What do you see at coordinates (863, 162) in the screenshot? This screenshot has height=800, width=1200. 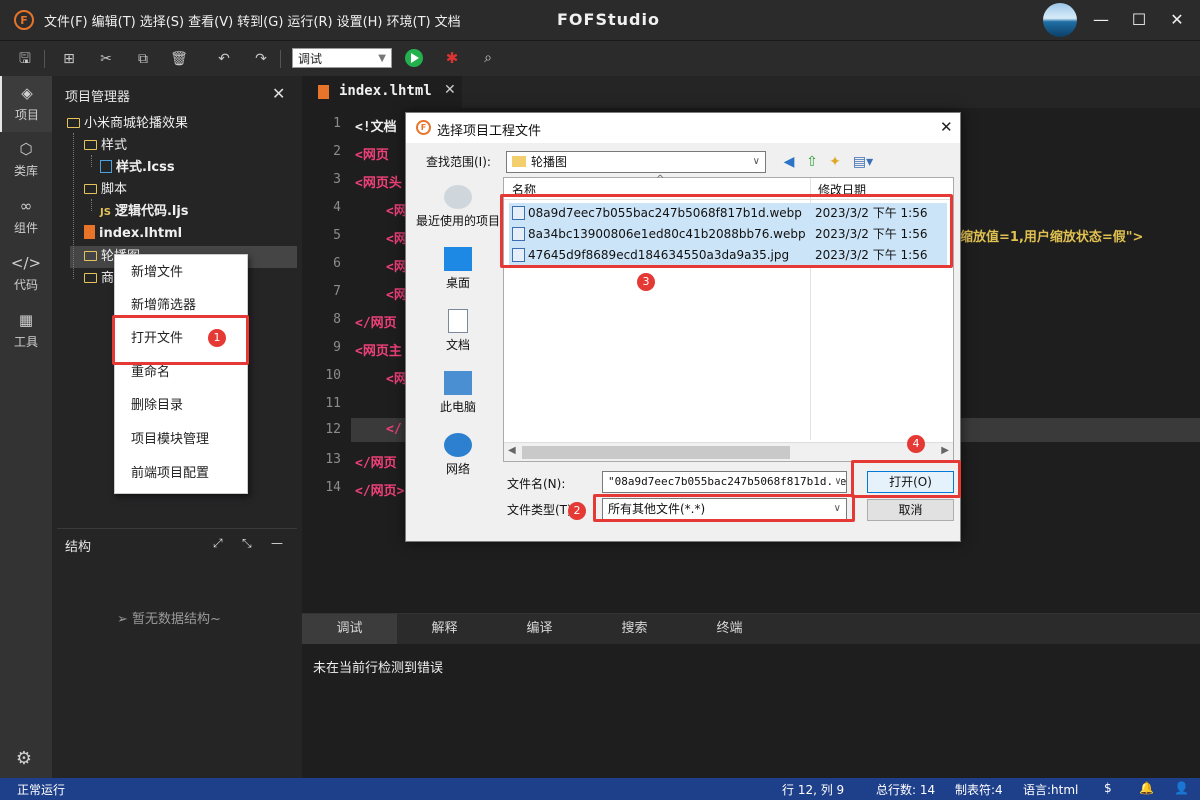 I see `view-menu-icon: ▤▾` at bounding box center [863, 162].